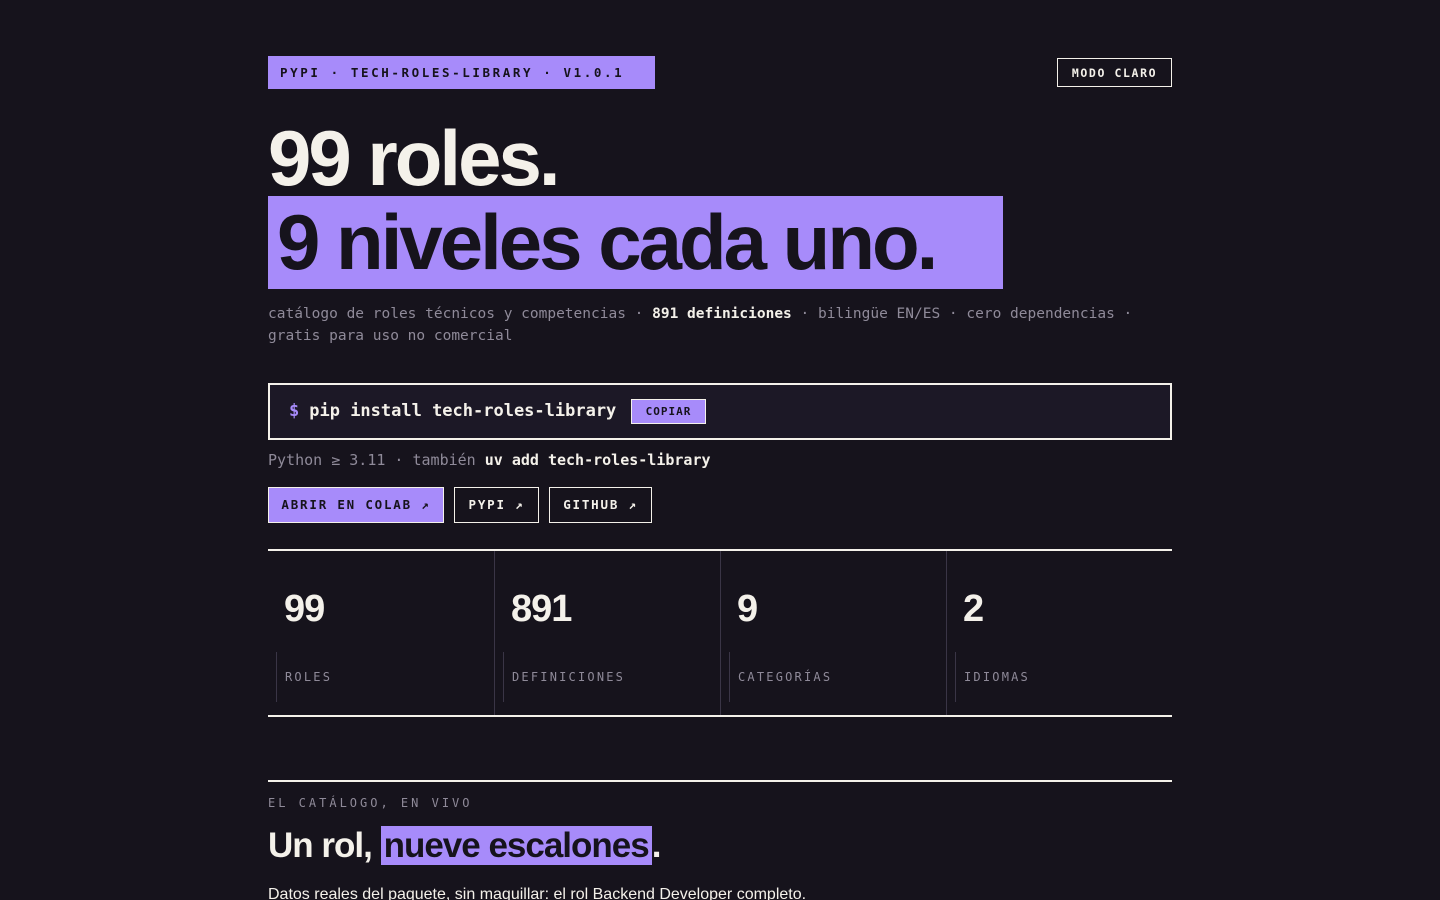 The image size is (1440, 900). I want to click on package-badge: PYPI · TECH-ROLES-LIBRARY · V1.0.1, so click(461, 72).